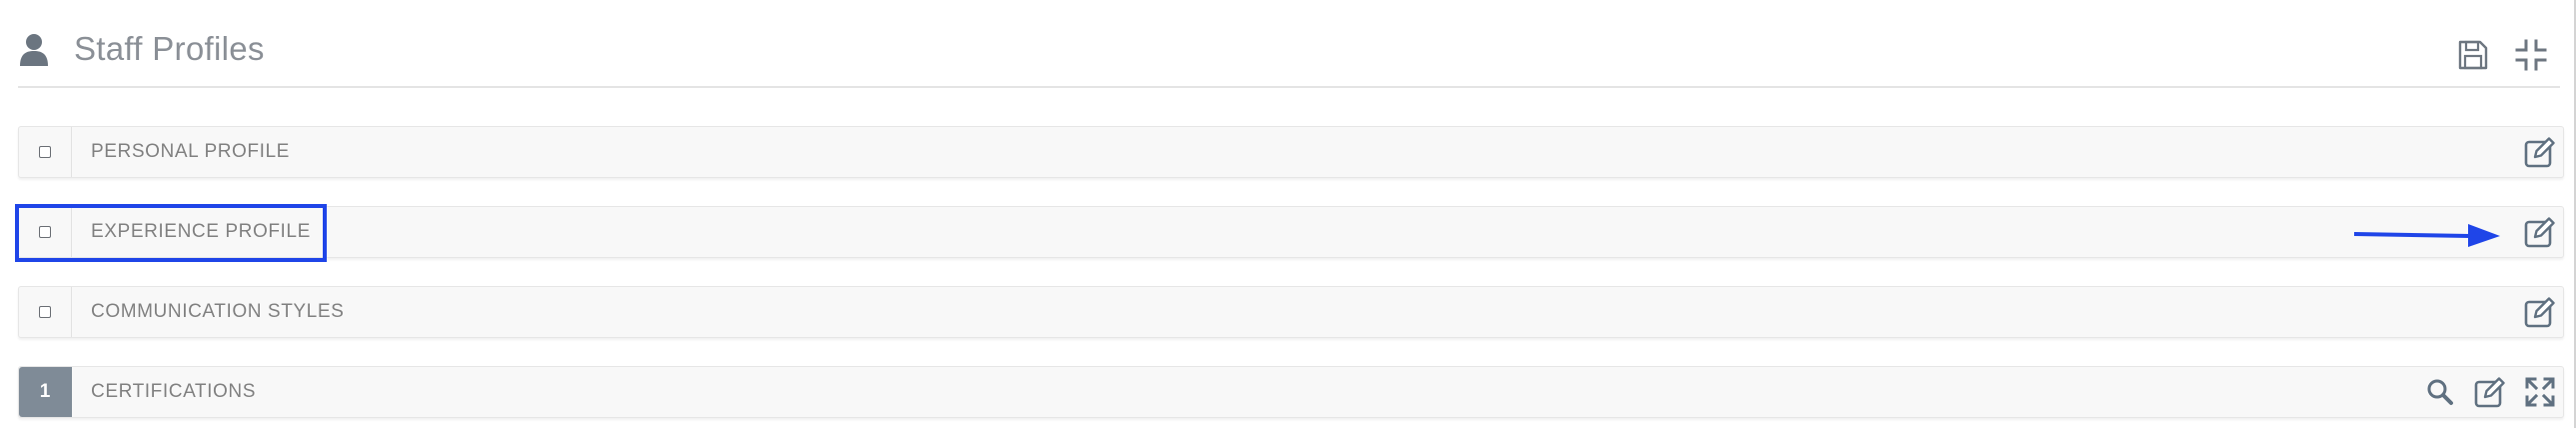  I want to click on section-label: CERTIFICATIONS, so click(173, 391).